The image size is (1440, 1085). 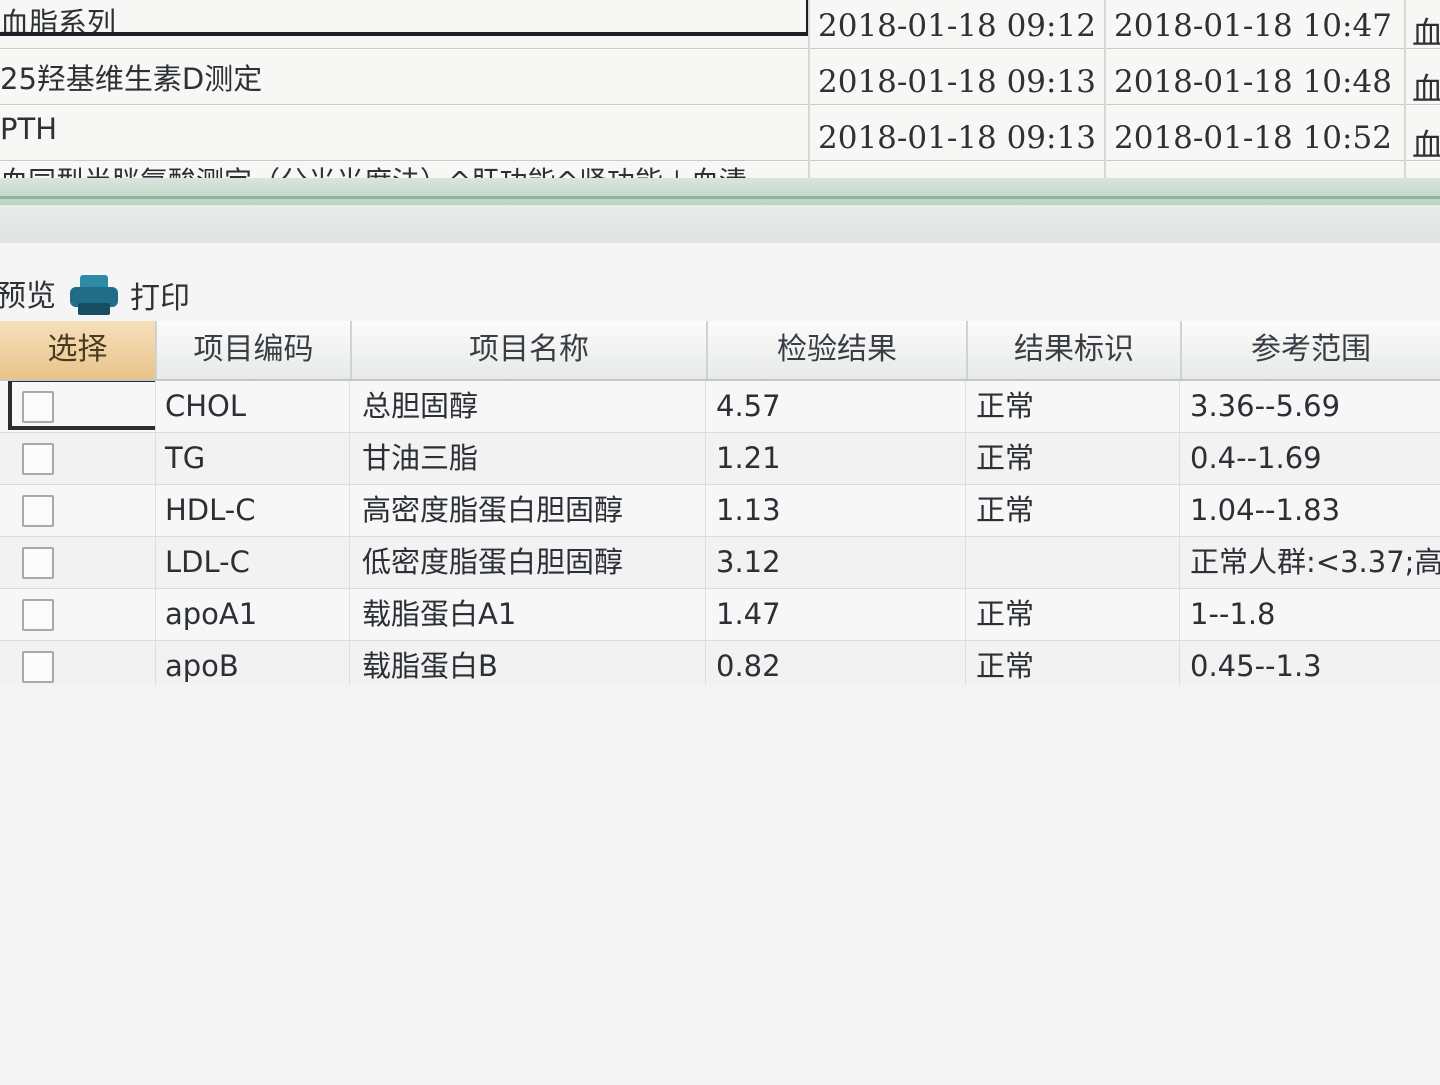 What do you see at coordinates (720, 224) in the screenshot?
I see `panel-header-bar` at bounding box center [720, 224].